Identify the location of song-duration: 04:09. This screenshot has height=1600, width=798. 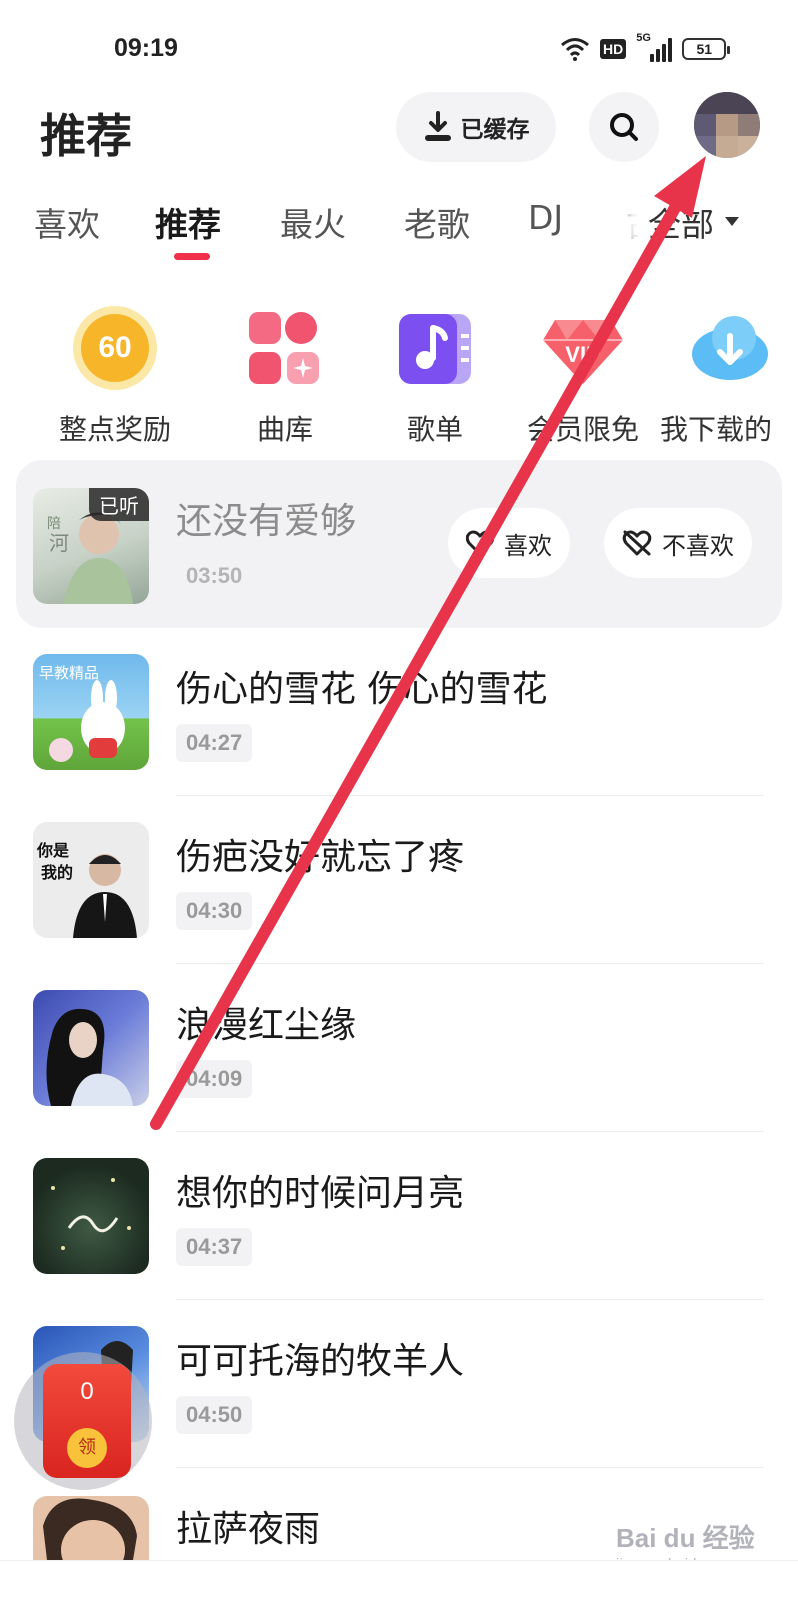
(214, 1079).